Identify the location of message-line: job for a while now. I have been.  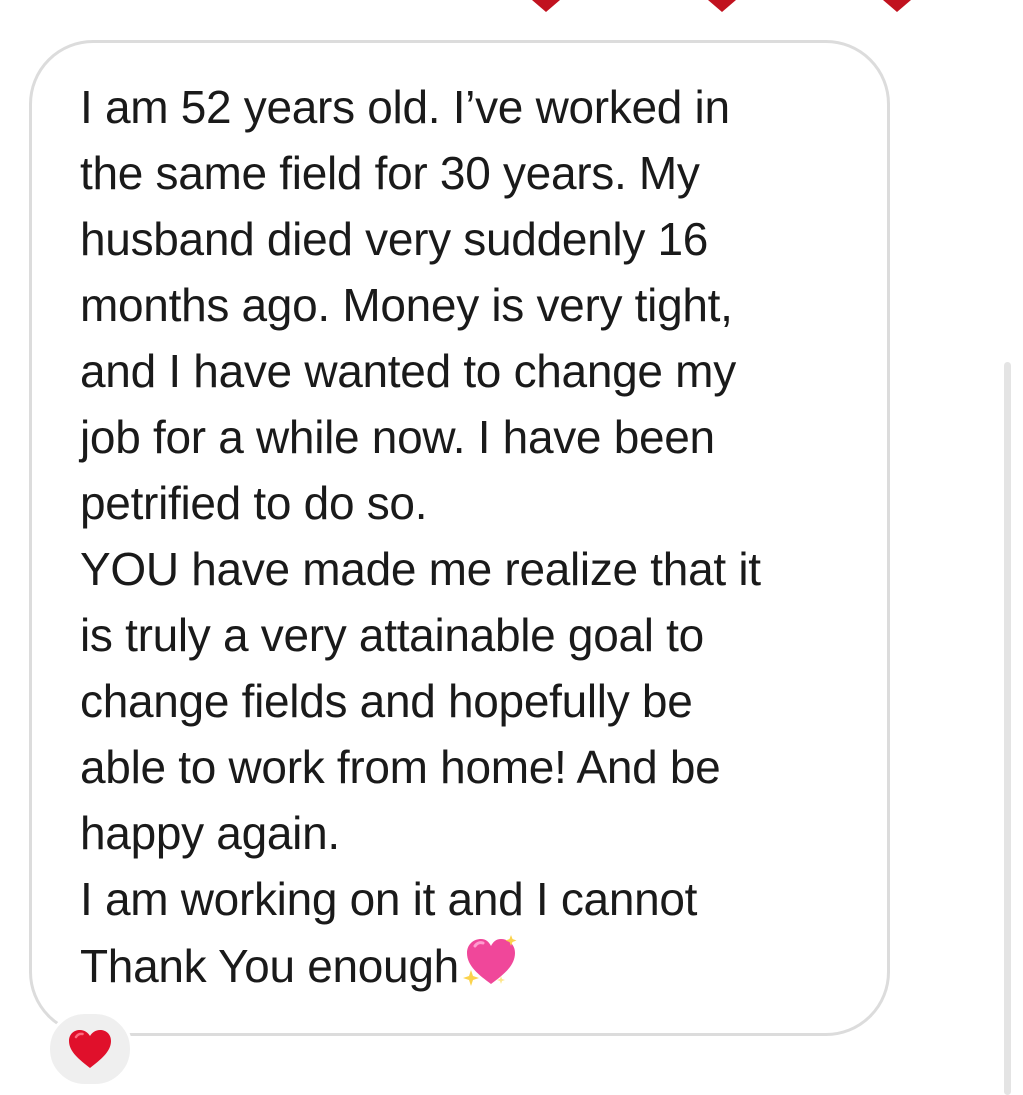
(397, 437).